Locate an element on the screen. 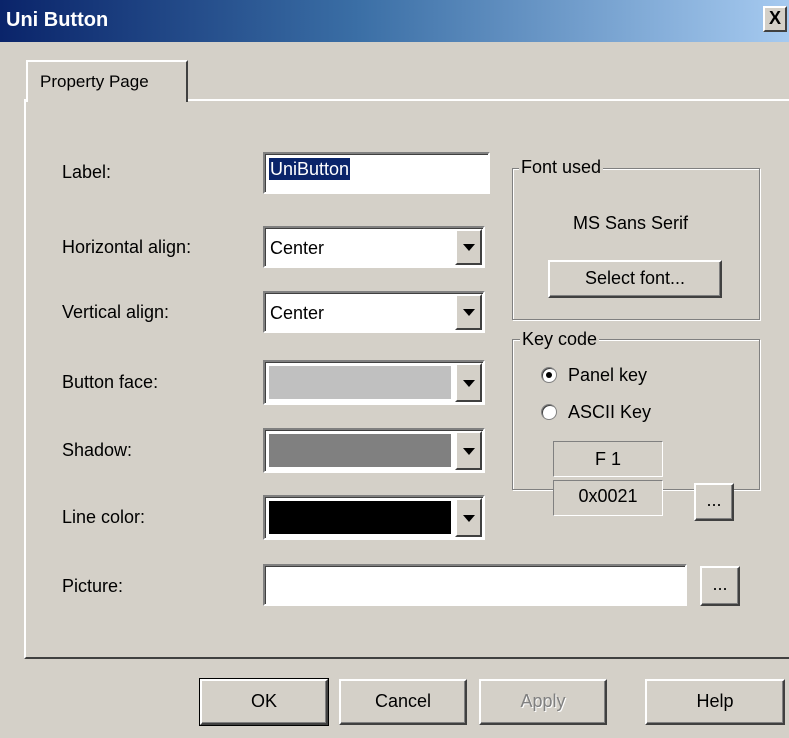 The height and width of the screenshot is (738, 789). panel-key-radio is located at coordinates (549, 375).